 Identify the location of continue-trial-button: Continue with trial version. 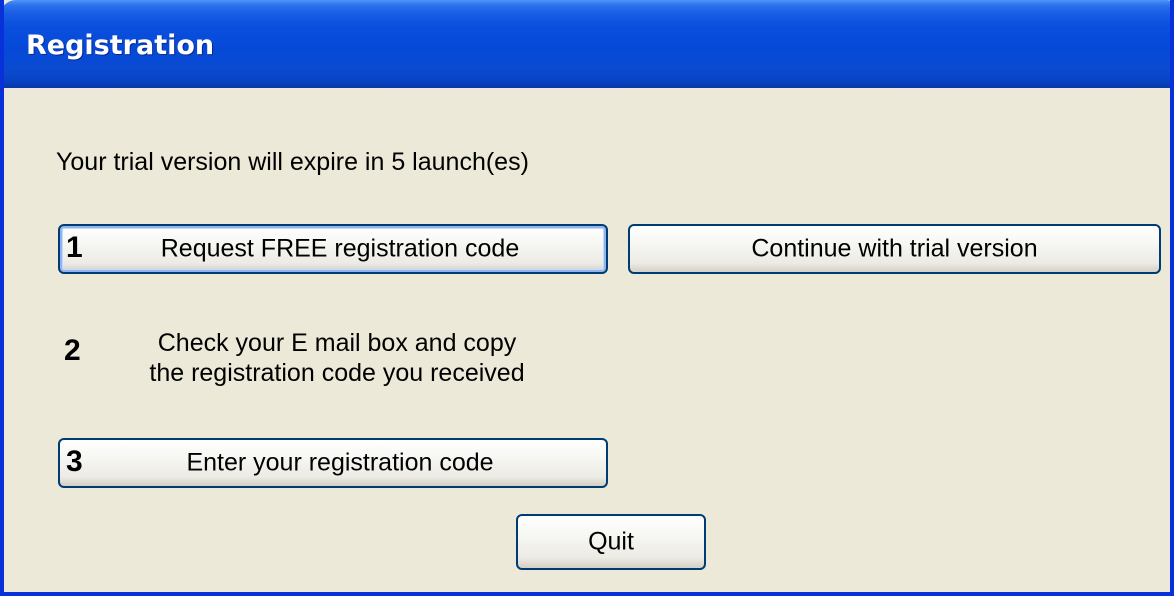
(894, 249).